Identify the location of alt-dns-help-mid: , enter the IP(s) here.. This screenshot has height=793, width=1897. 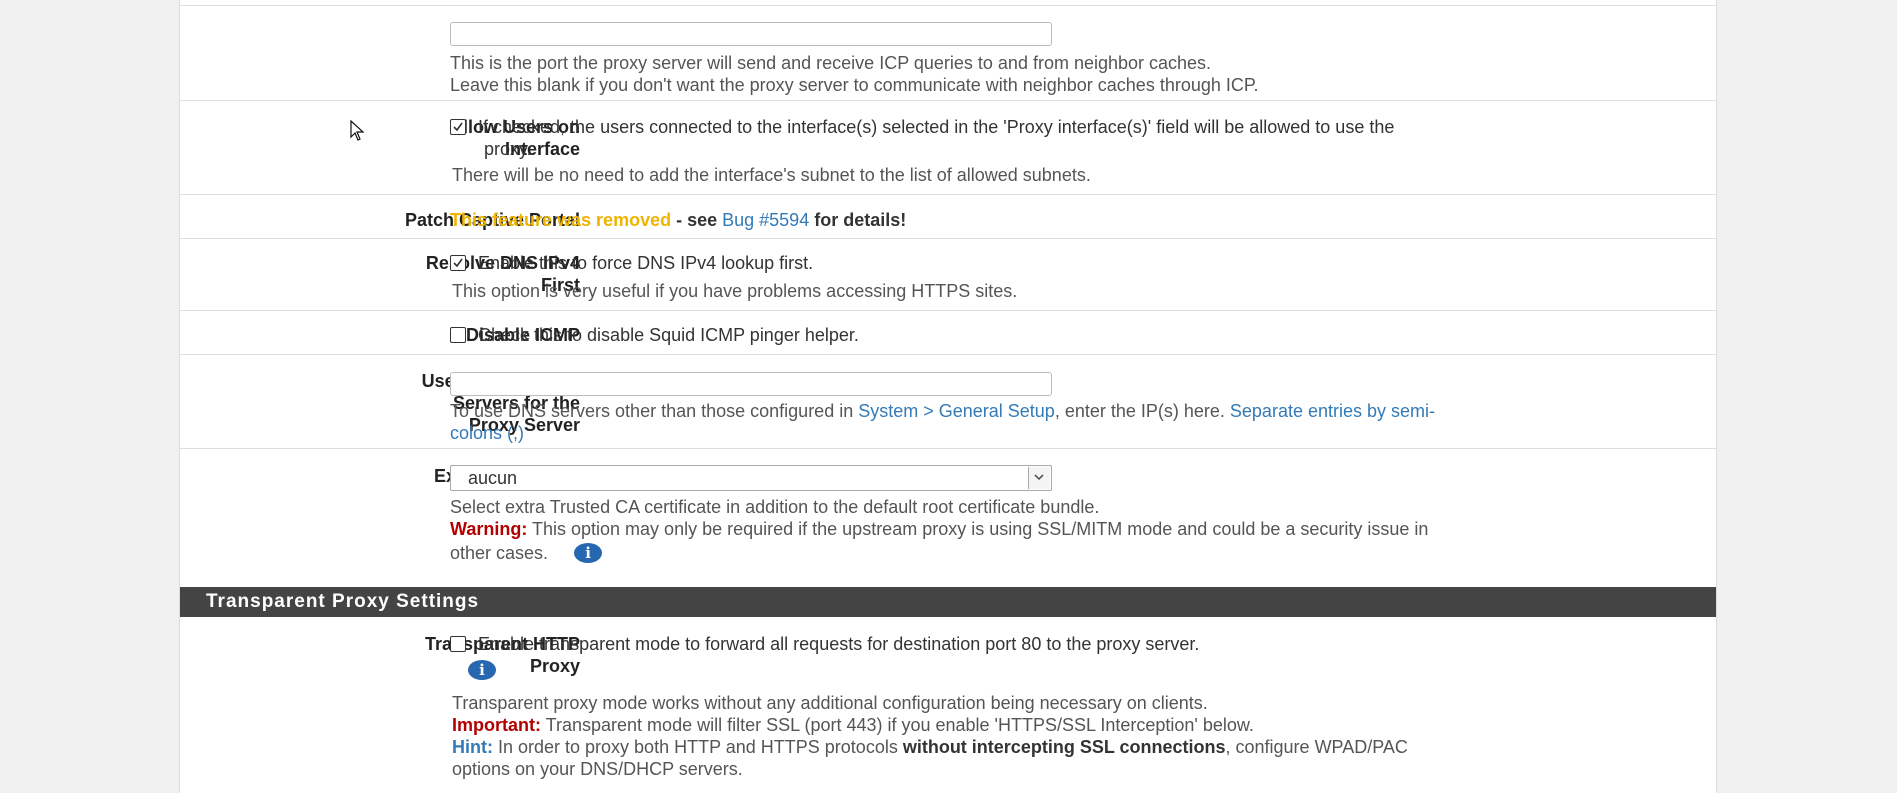
(1142, 411).